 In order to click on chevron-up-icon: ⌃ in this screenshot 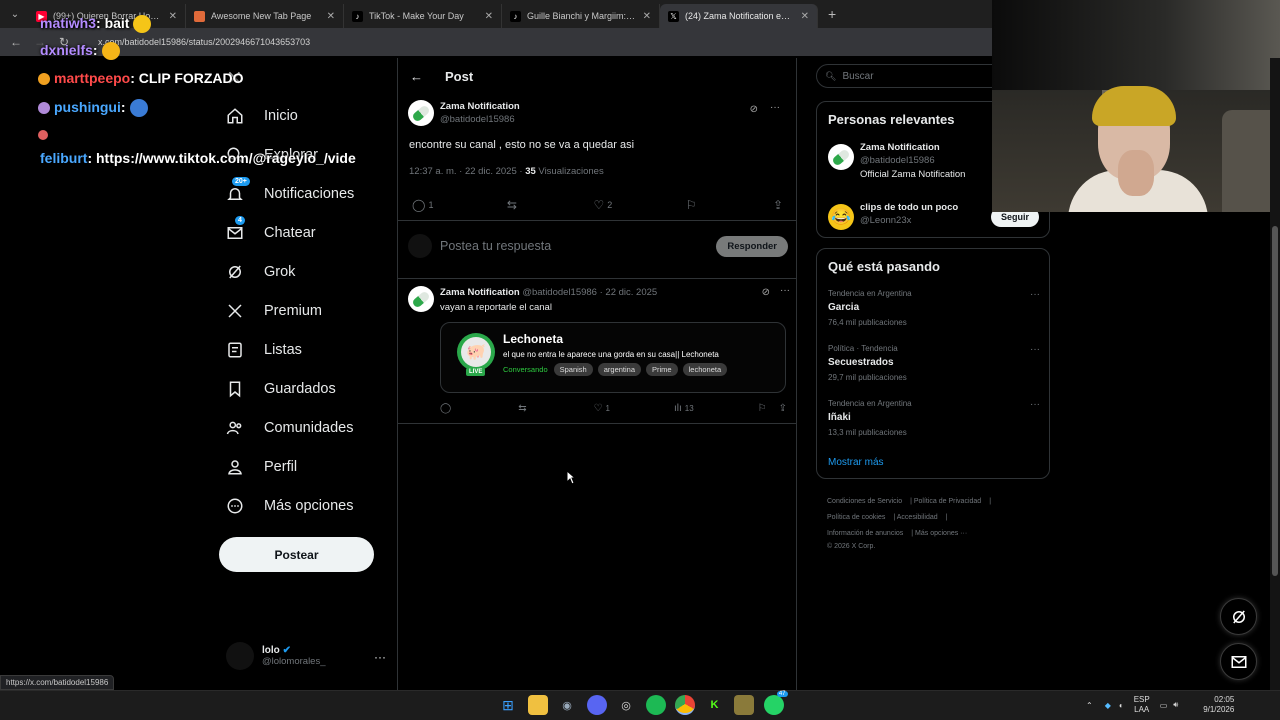, I will do `click(1089, 705)`.